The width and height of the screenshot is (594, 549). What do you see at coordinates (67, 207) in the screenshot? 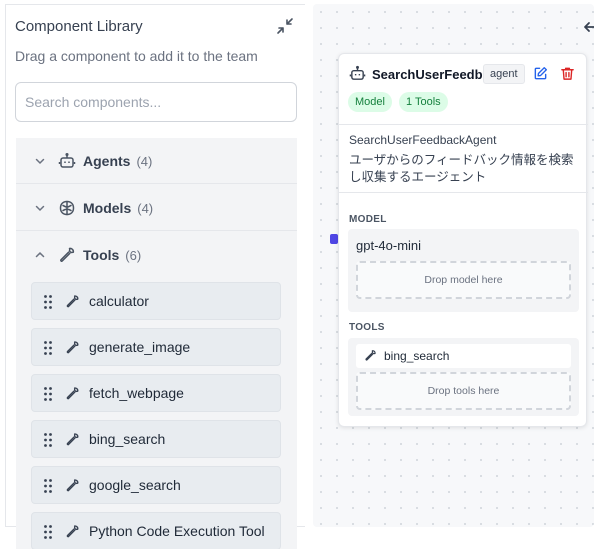
I see `brain-icon` at bounding box center [67, 207].